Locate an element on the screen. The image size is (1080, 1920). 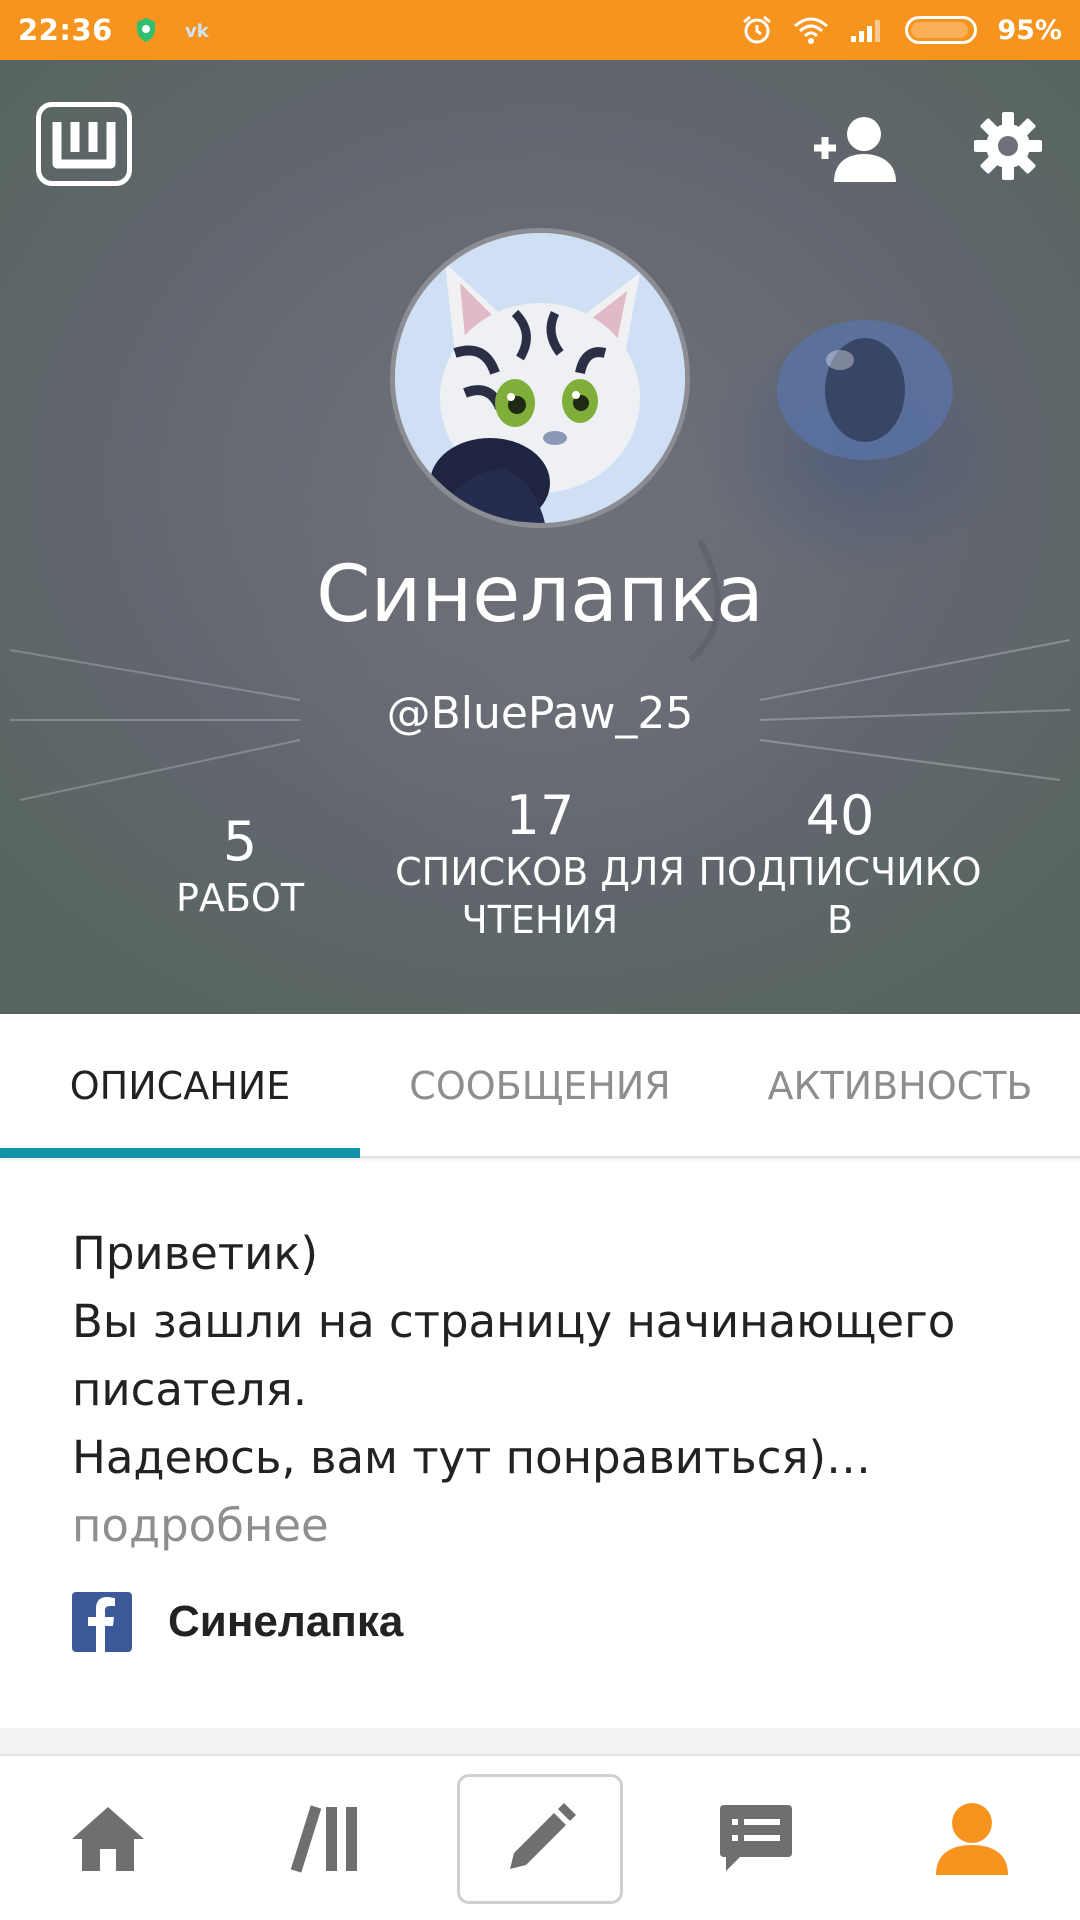
profile-icon is located at coordinates (972, 1839).